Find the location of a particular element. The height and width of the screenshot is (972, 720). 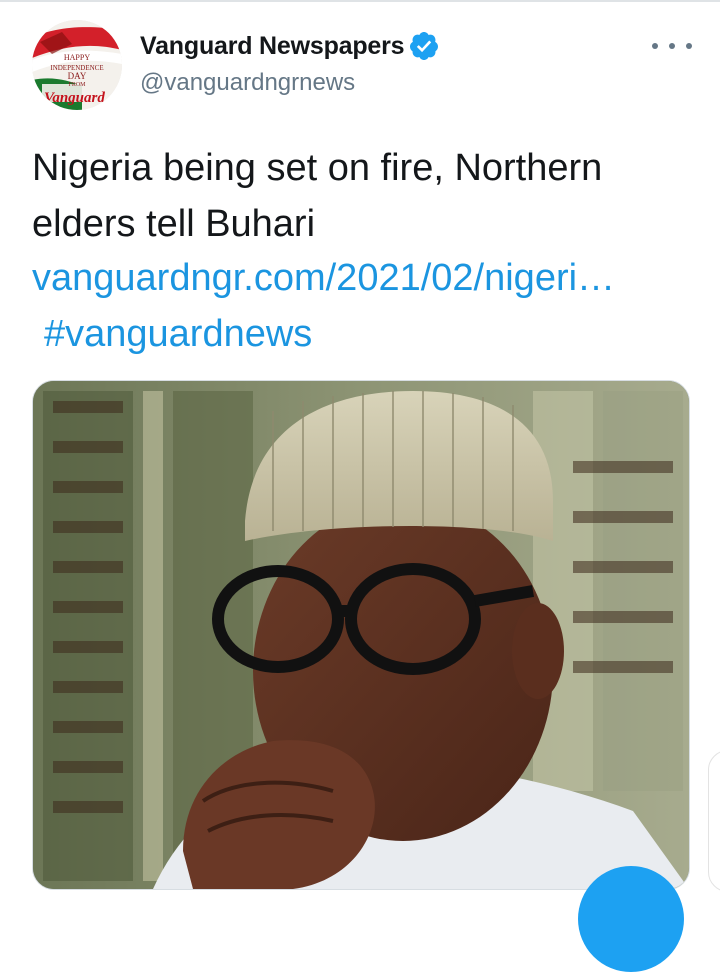

compose-tweet-icon is located at coordinates (631, 919).